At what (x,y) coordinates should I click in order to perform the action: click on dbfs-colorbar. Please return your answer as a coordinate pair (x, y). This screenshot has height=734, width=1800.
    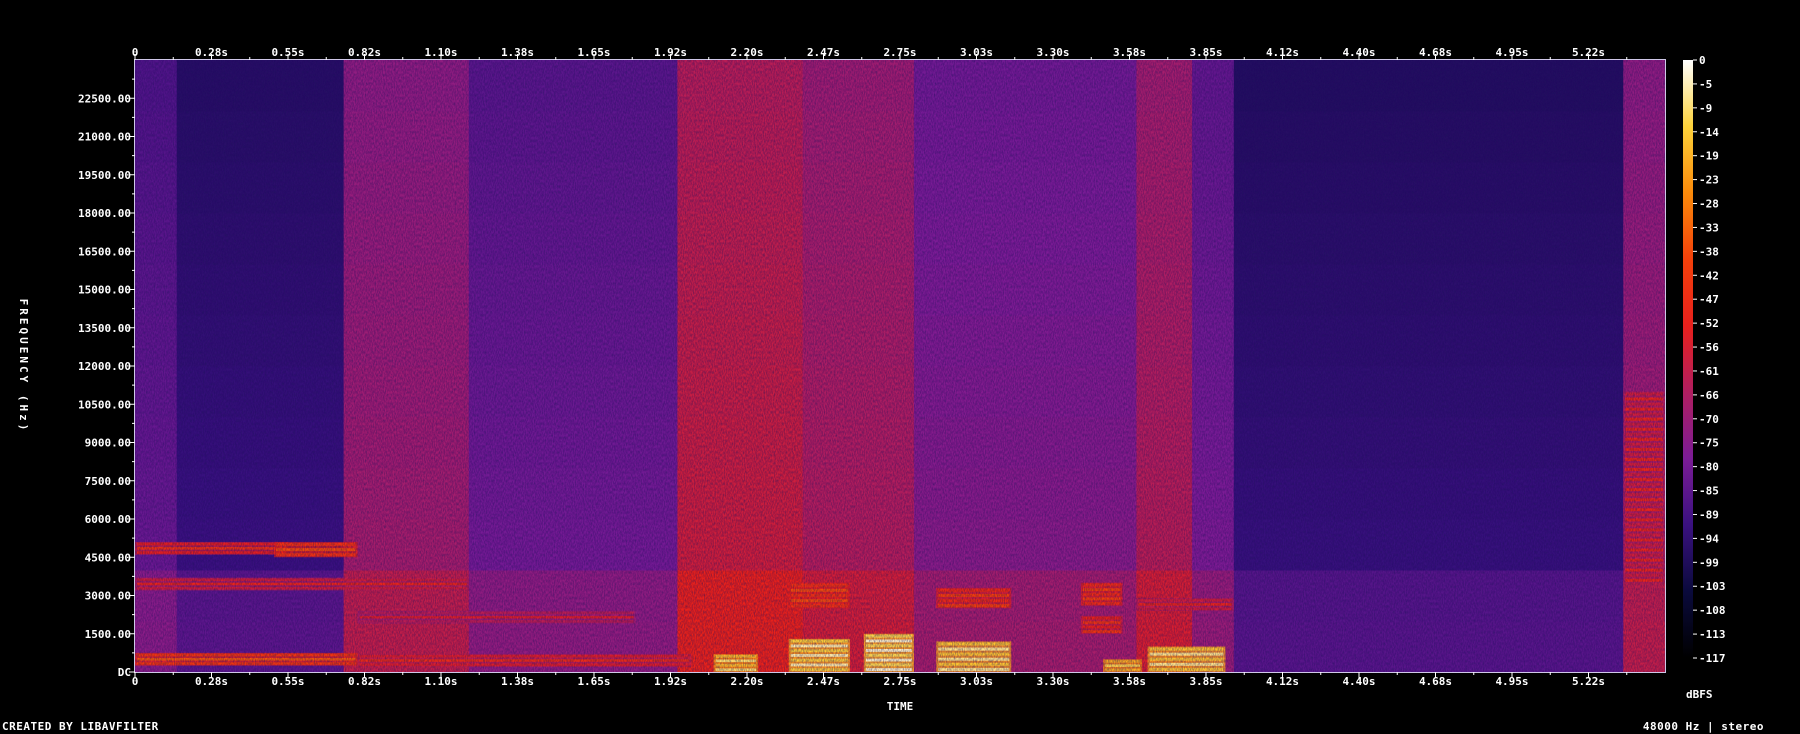
    Looking at the image, I should click on (1688, 359).